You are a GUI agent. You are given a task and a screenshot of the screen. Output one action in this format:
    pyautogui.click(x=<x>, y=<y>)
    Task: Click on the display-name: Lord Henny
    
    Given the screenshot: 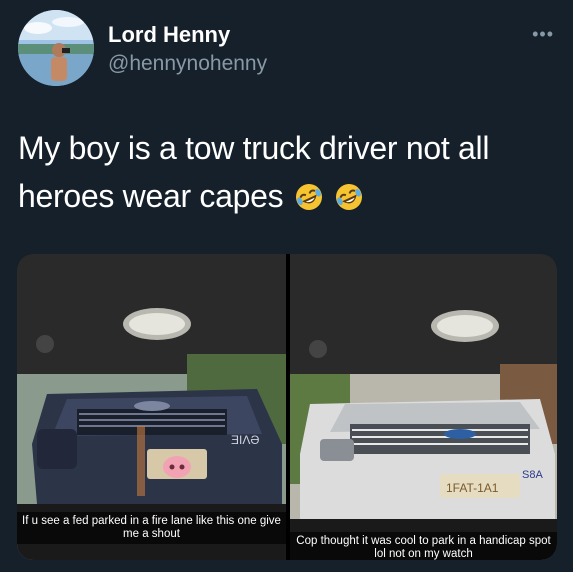 What is the action you would take?
    pyautogui.click(x=169, y=35)
    